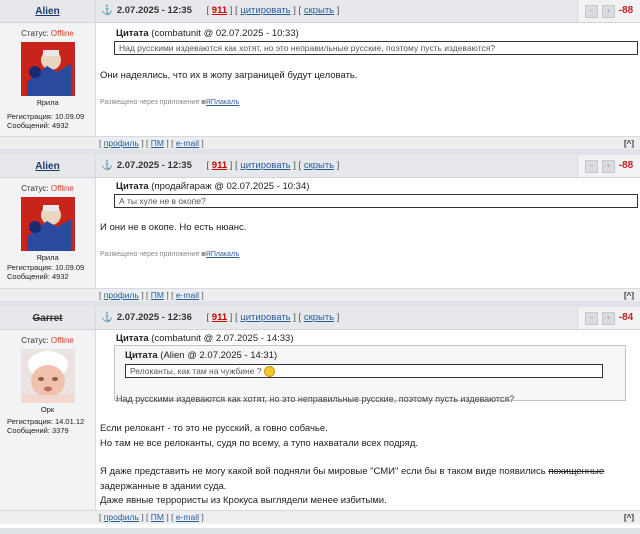  What do you see at coordinates (201, 355) in the screenshot?
I see `quote-header-inner: Цитата (Alien @ 2.07.2025 - 14:31)` at bounding box center [201, 355].